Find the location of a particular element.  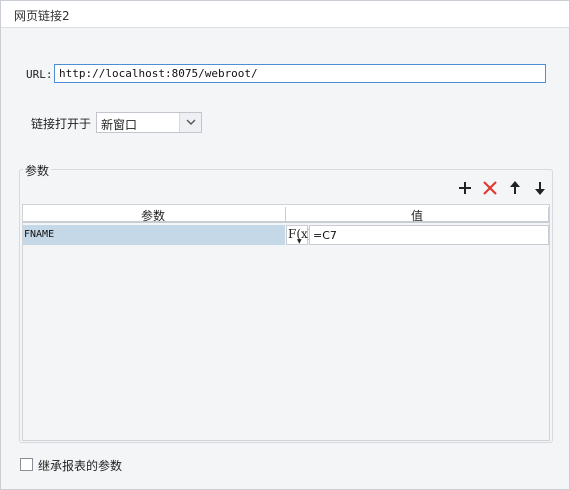

table-header: 参数 值 is located at coordinates (286, 214).